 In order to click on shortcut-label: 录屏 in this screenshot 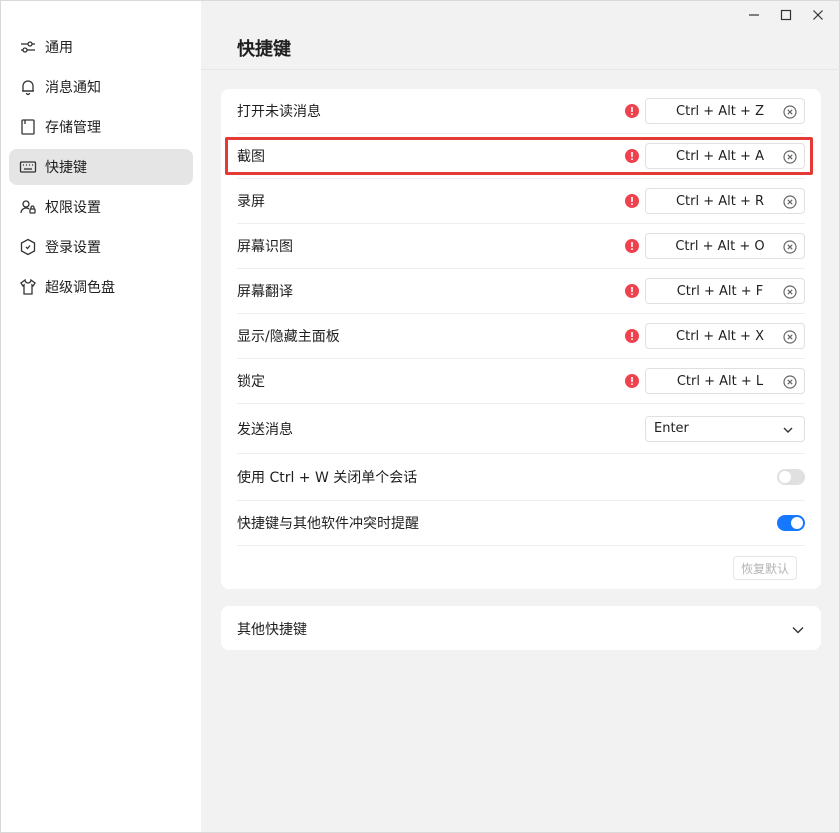, I will do `click(251, 202)`.